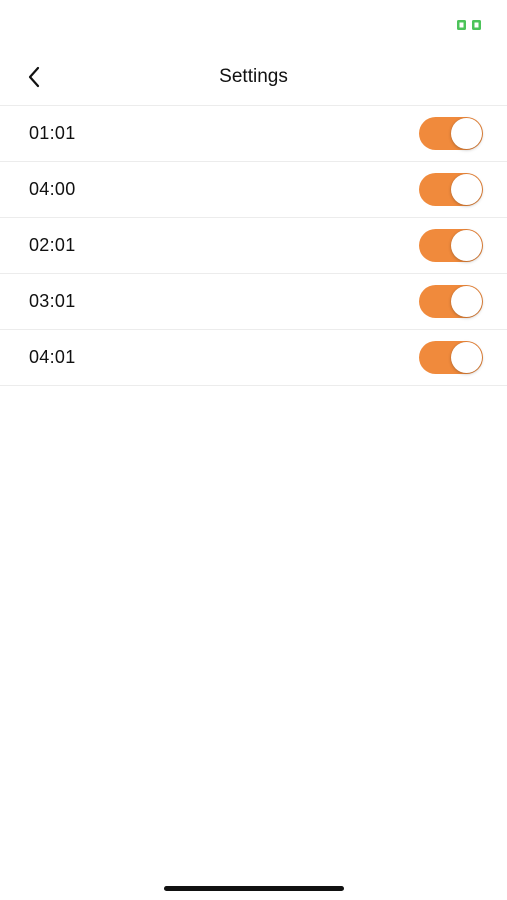  What do you see at coordinates (52, 357) in the screenshot?
I see `alarm-time-label: 04:01` at bounding box center [52, 357].